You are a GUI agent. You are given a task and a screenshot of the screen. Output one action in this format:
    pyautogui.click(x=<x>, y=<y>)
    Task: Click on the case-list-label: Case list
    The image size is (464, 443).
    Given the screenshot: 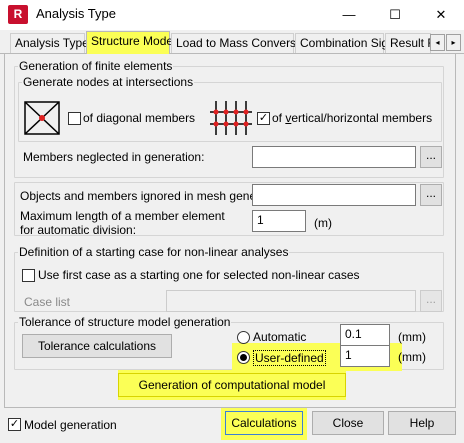 What is the action you would take?
    pyautogui.click(x=47, y=302)
    